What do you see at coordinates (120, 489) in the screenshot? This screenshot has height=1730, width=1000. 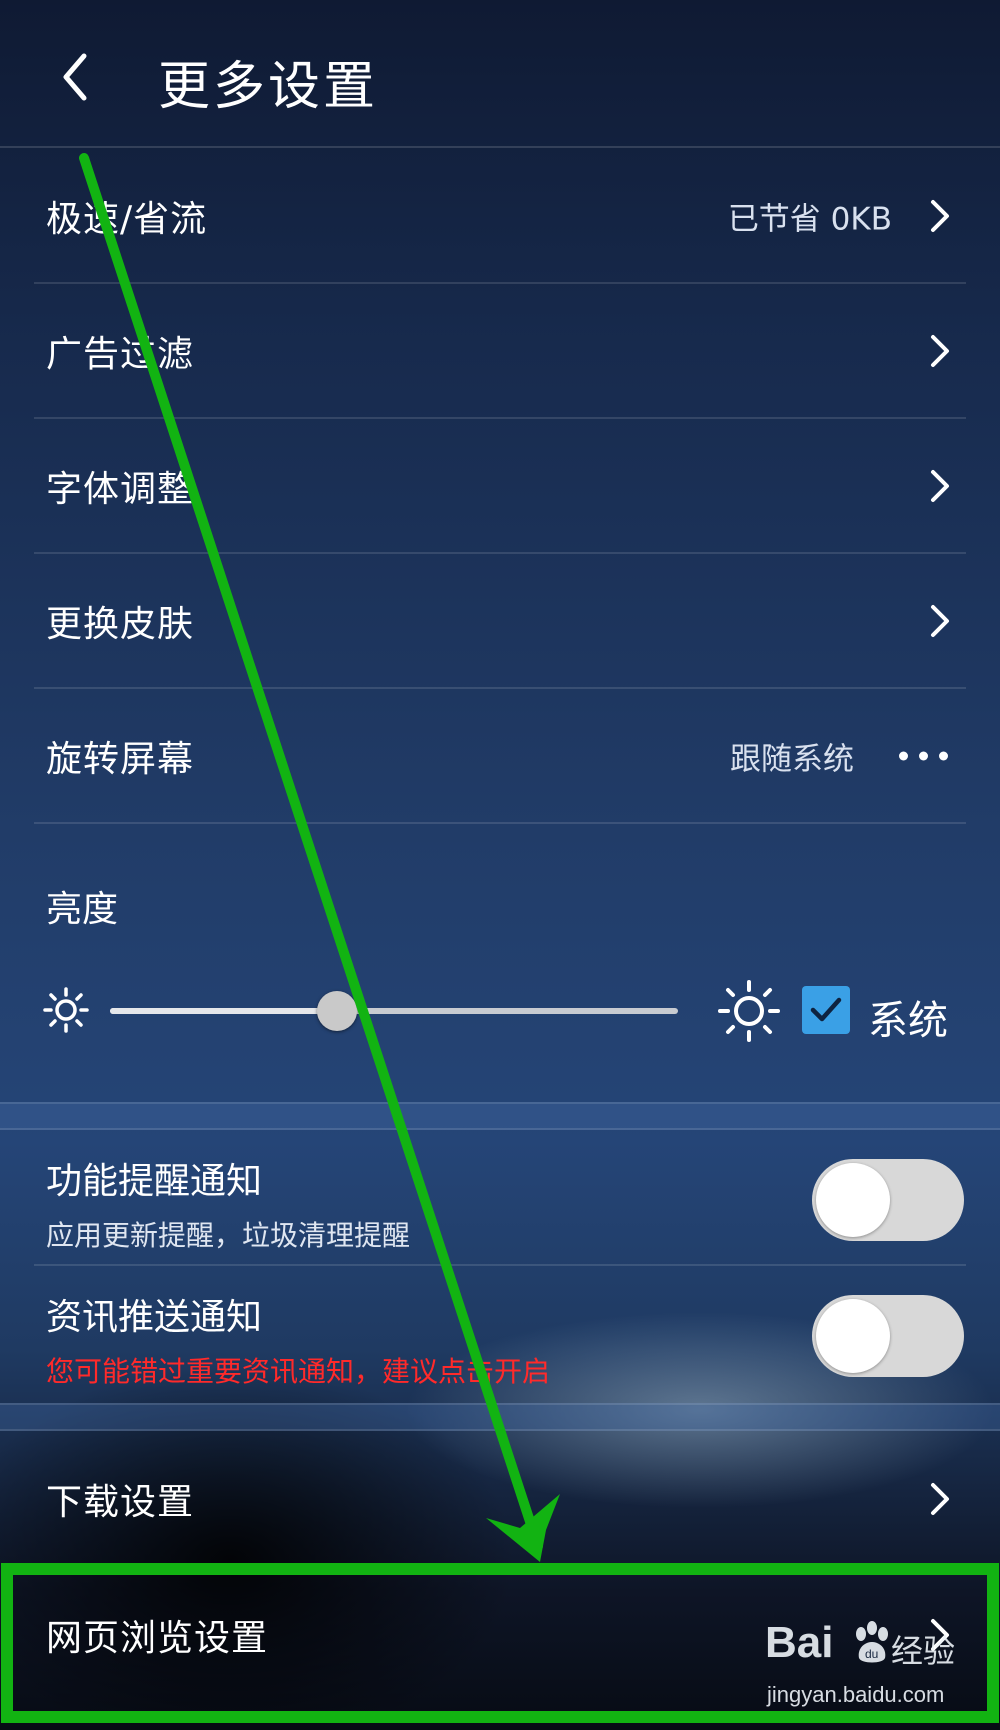 I see `menu-item-label: 字体调整` at bounding box center [120, 489].